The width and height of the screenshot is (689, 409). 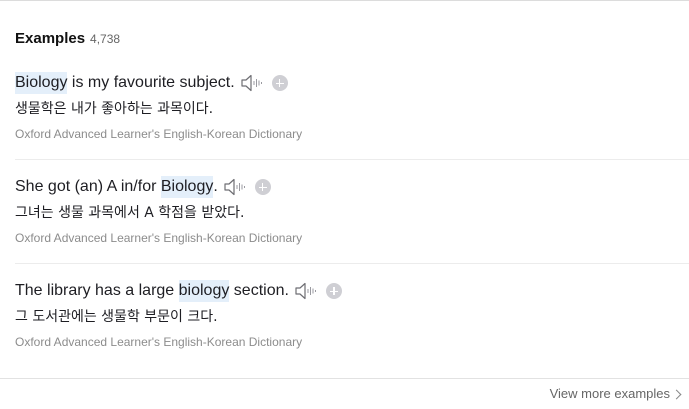 What do you see at coordinates (259, 290) in the screenshot?
I see `sentence-text: section.` at bounding box center [259, 290].